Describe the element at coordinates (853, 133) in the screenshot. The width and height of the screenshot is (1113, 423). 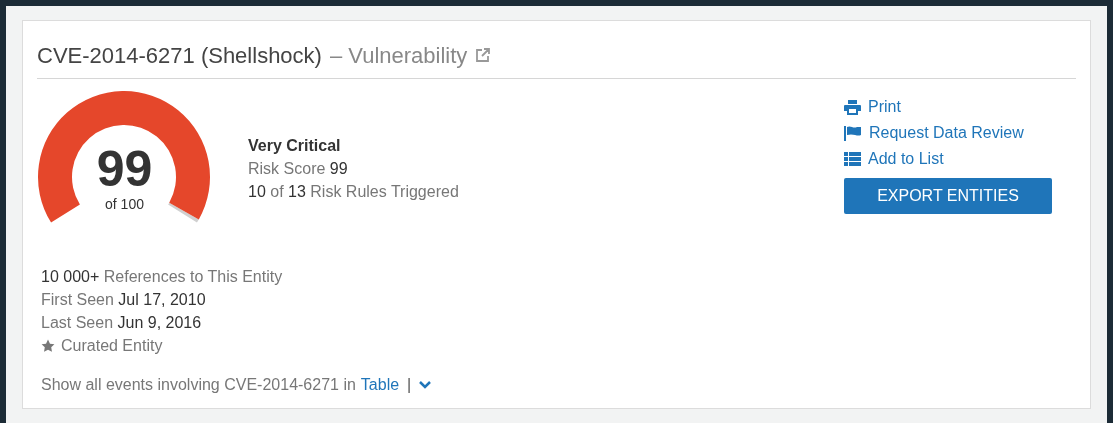
I see `flag-icon` at that location.